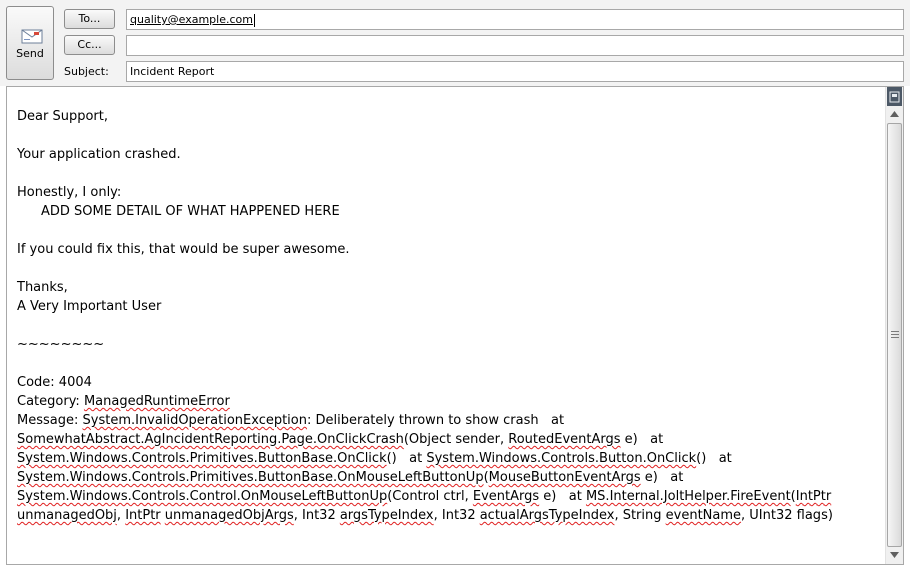 The height and width of the screenshot is (572, 910). What do you see at coordinates (515, 71) in the screenshot?
I see `subject-field: Incident Report` at bounding box center [515, 71].